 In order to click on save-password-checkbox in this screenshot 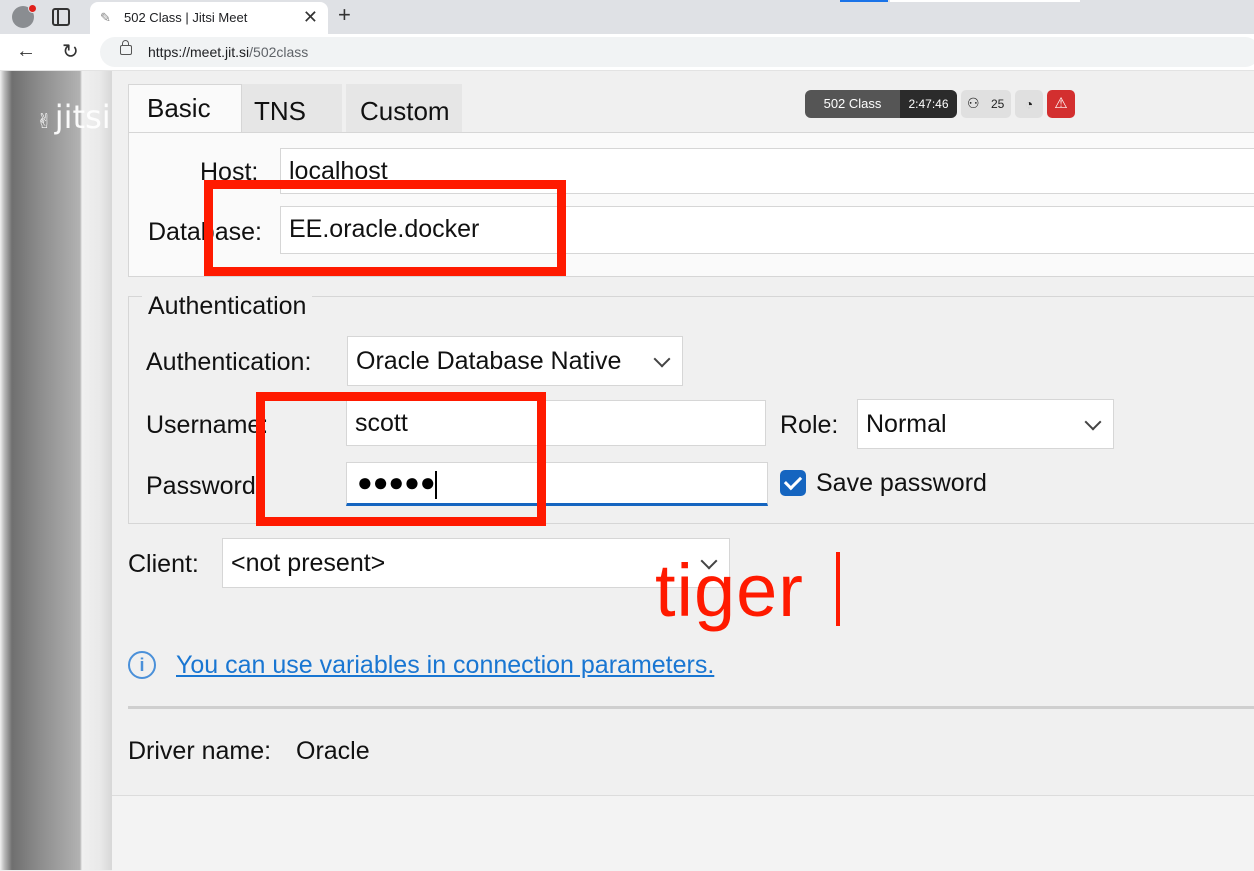, I will do `click(793, 483)`.